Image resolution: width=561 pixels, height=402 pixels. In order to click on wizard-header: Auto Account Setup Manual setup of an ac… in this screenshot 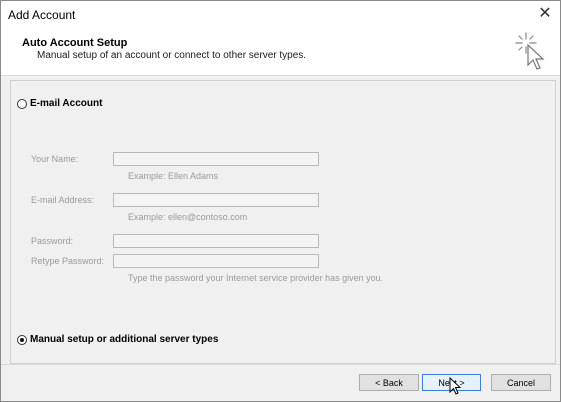, I will do `click(280, 51)`.